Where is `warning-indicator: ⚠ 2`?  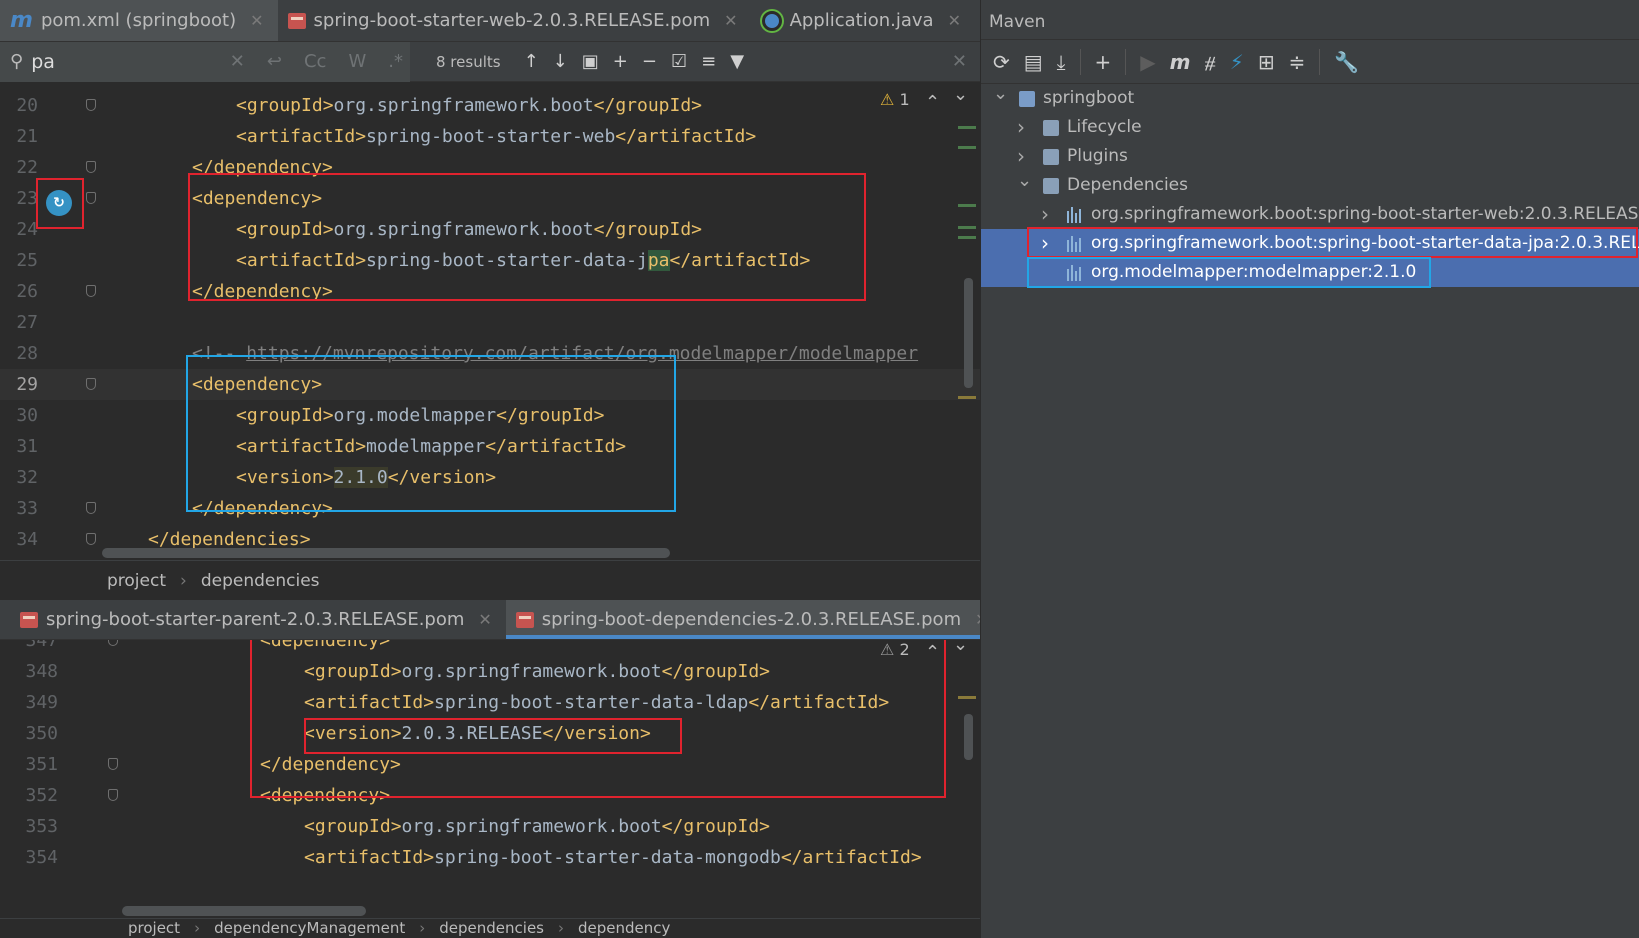 warning-indicator: ⚠ 2 is located at coordinates (895, 649).